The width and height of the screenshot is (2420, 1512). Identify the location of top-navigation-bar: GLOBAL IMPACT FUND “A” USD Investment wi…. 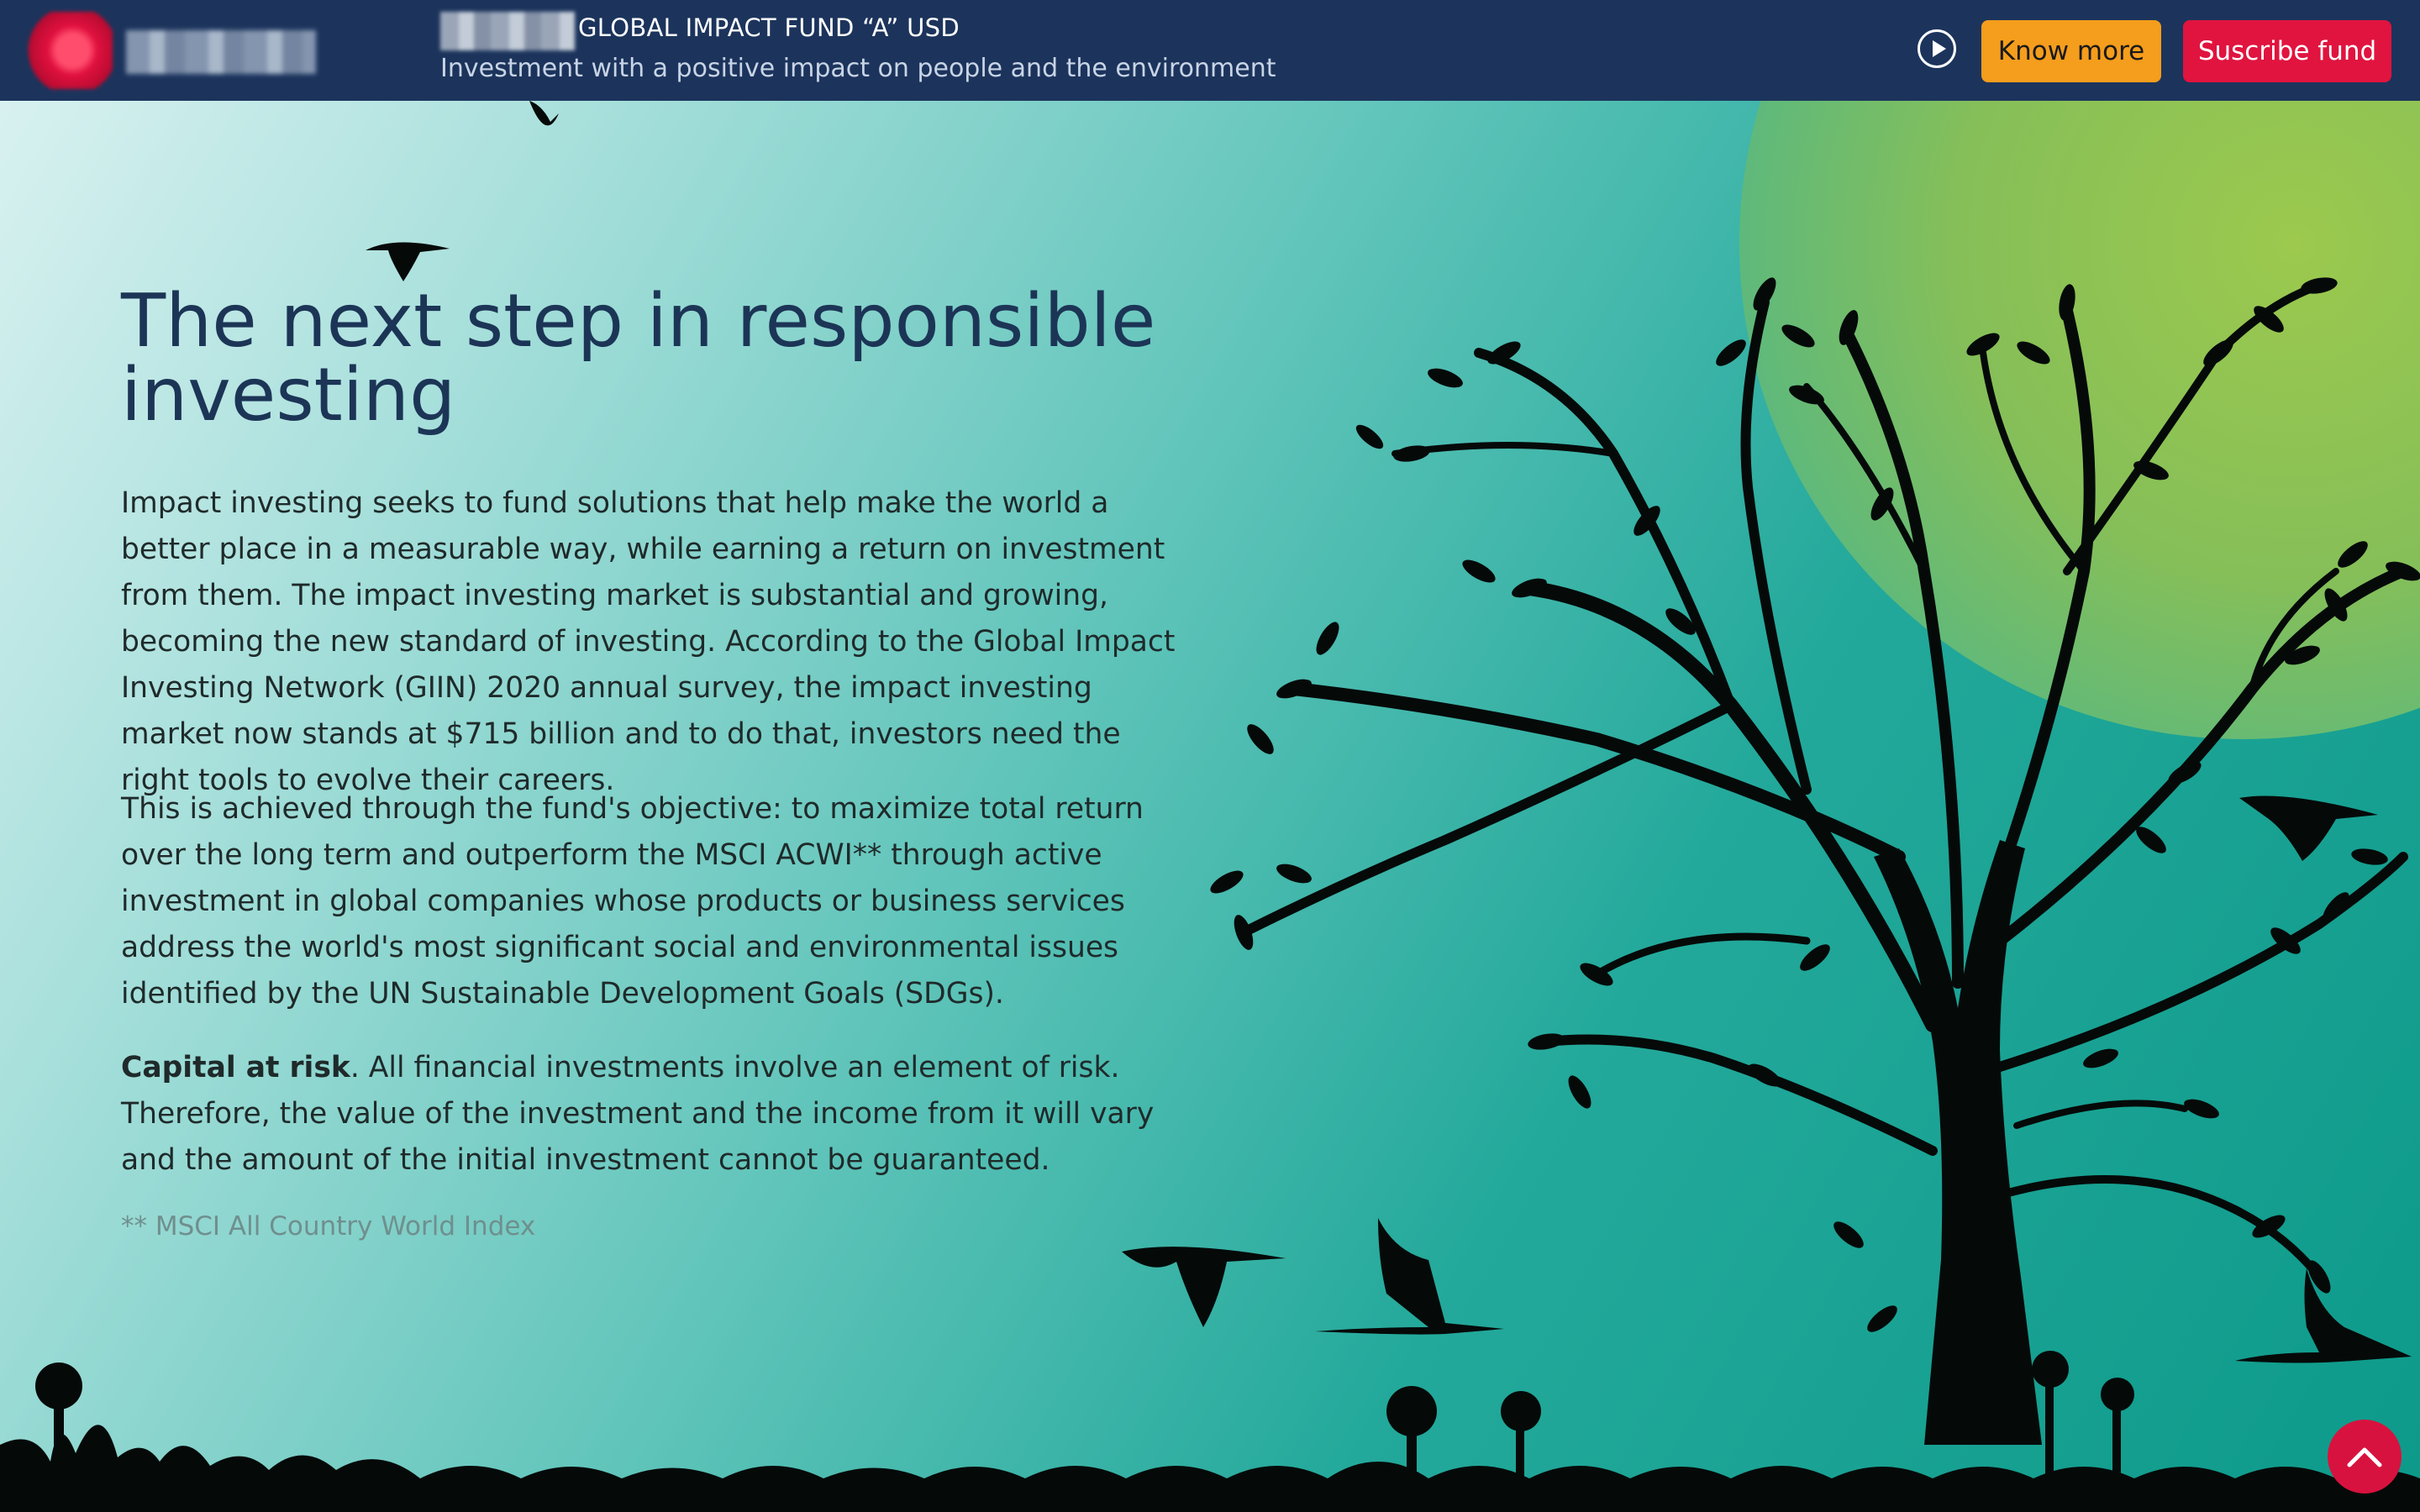
(1210, 50).